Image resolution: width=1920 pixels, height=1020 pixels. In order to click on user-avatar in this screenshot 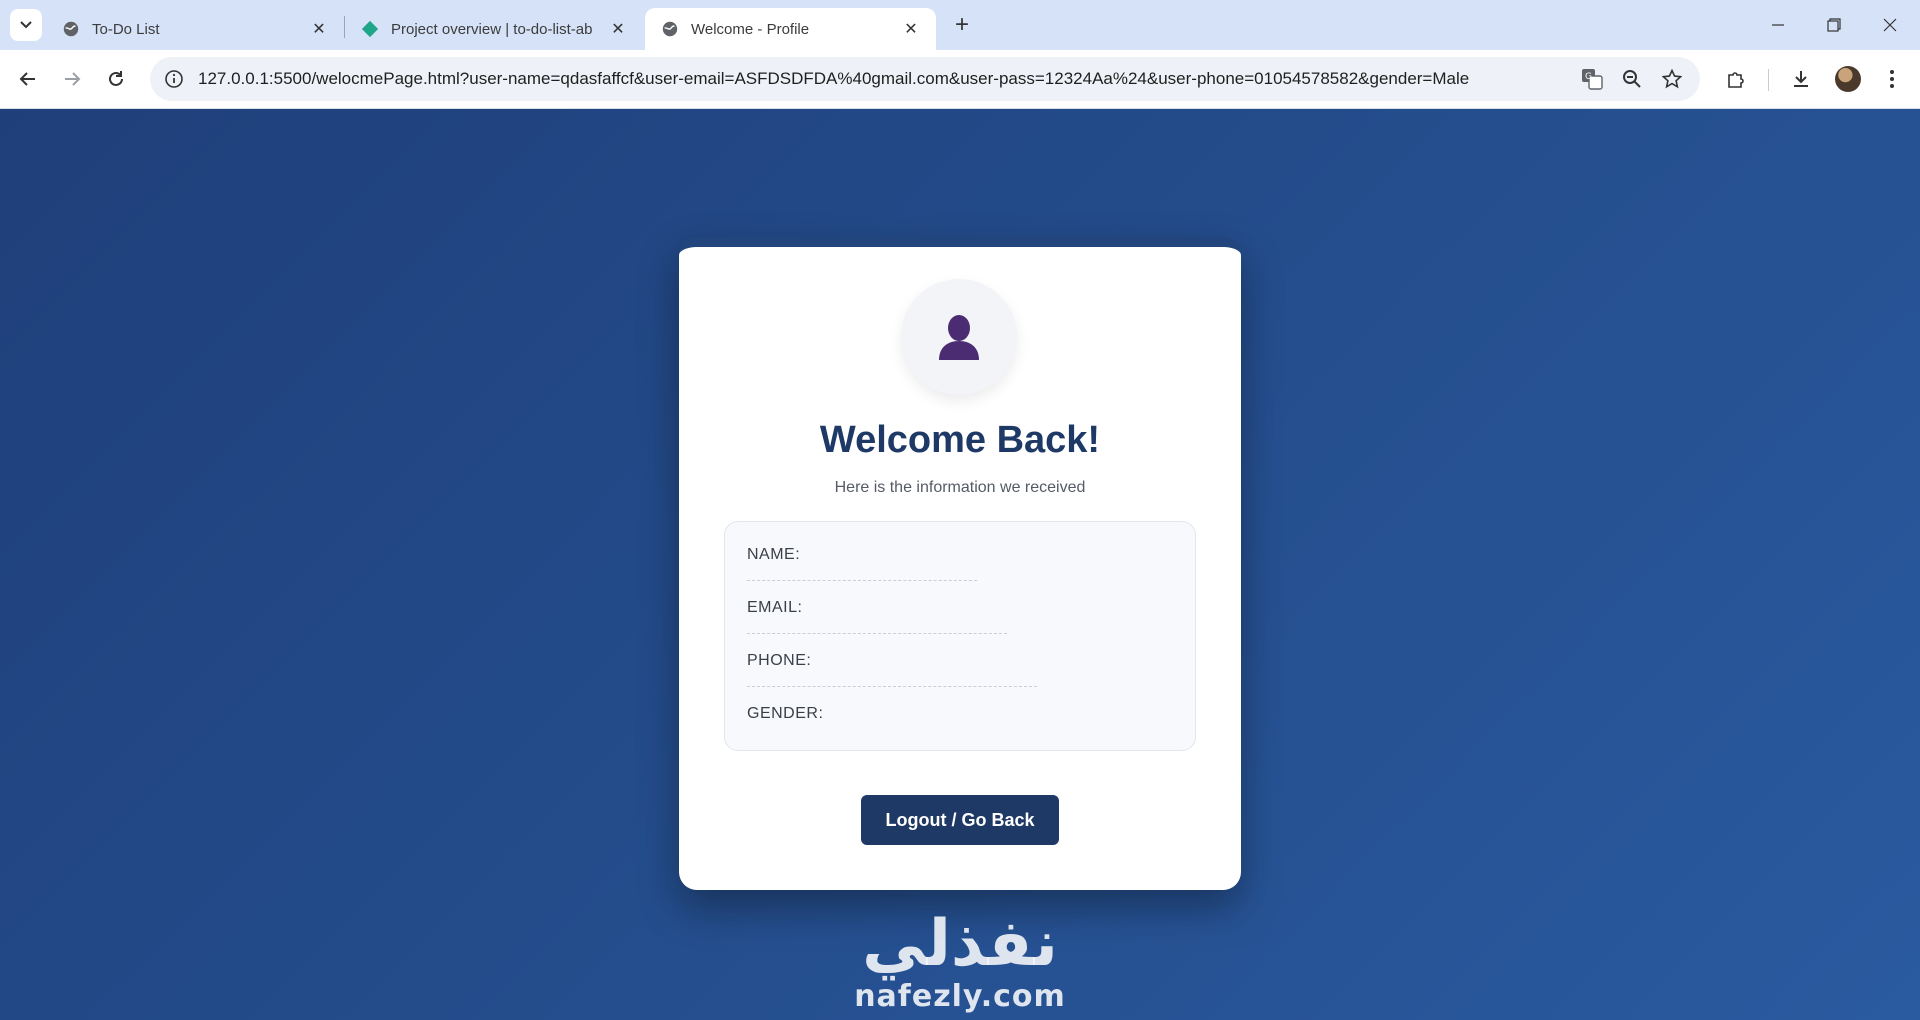, I will do `click(959, 337)`.